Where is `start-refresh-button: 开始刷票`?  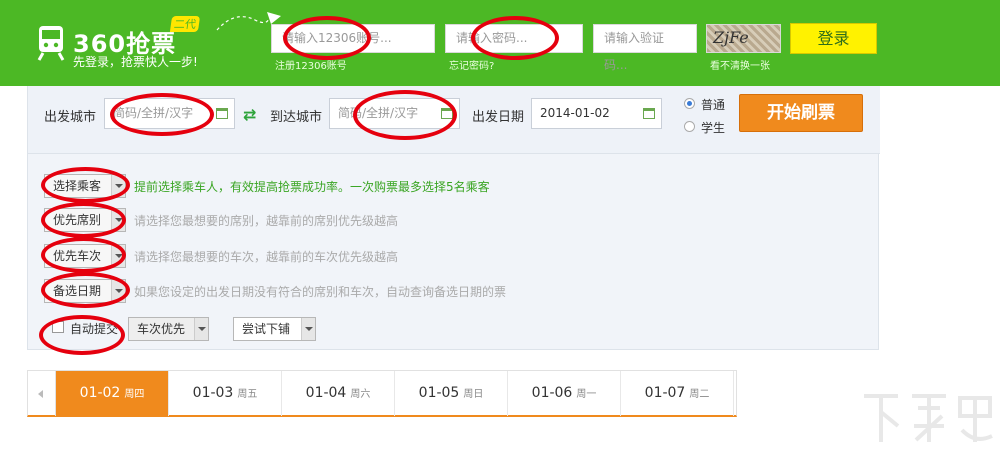
start-refresh-button: 开始刷票 is located at coordinates (801, 113).